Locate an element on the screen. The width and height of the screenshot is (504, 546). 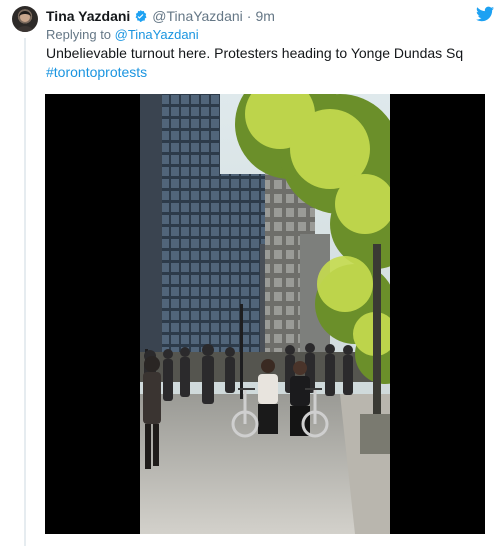
tweet-header: Tina Yazdani @TinaYazdani · 9m is located at coordinates (270, 16).